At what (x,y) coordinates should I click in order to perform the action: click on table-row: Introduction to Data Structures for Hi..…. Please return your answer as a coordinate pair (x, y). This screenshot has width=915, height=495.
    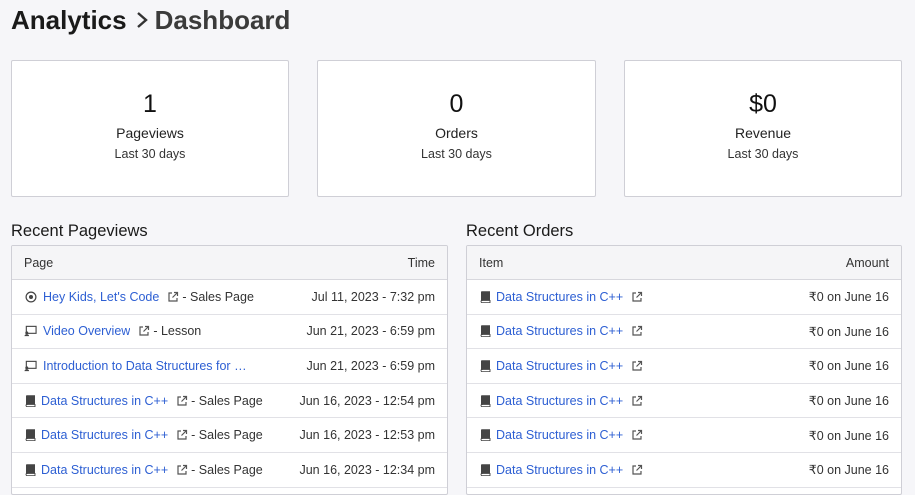
    Looking at the image, I should click on (229, 366).